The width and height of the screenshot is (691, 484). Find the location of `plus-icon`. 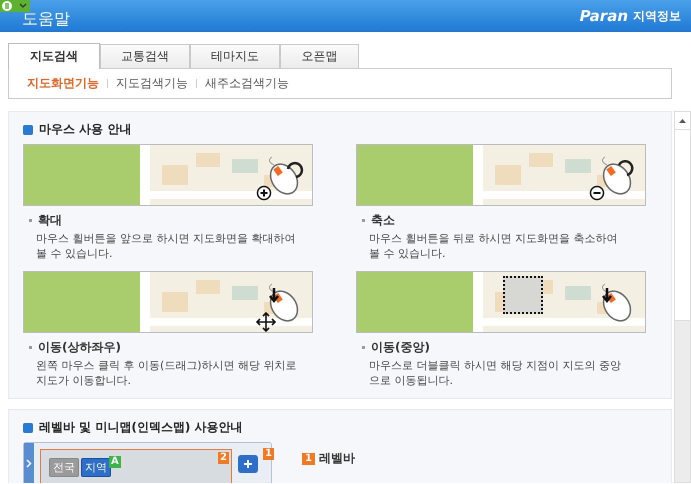

plus-icon is located at coordinates (248, 464).